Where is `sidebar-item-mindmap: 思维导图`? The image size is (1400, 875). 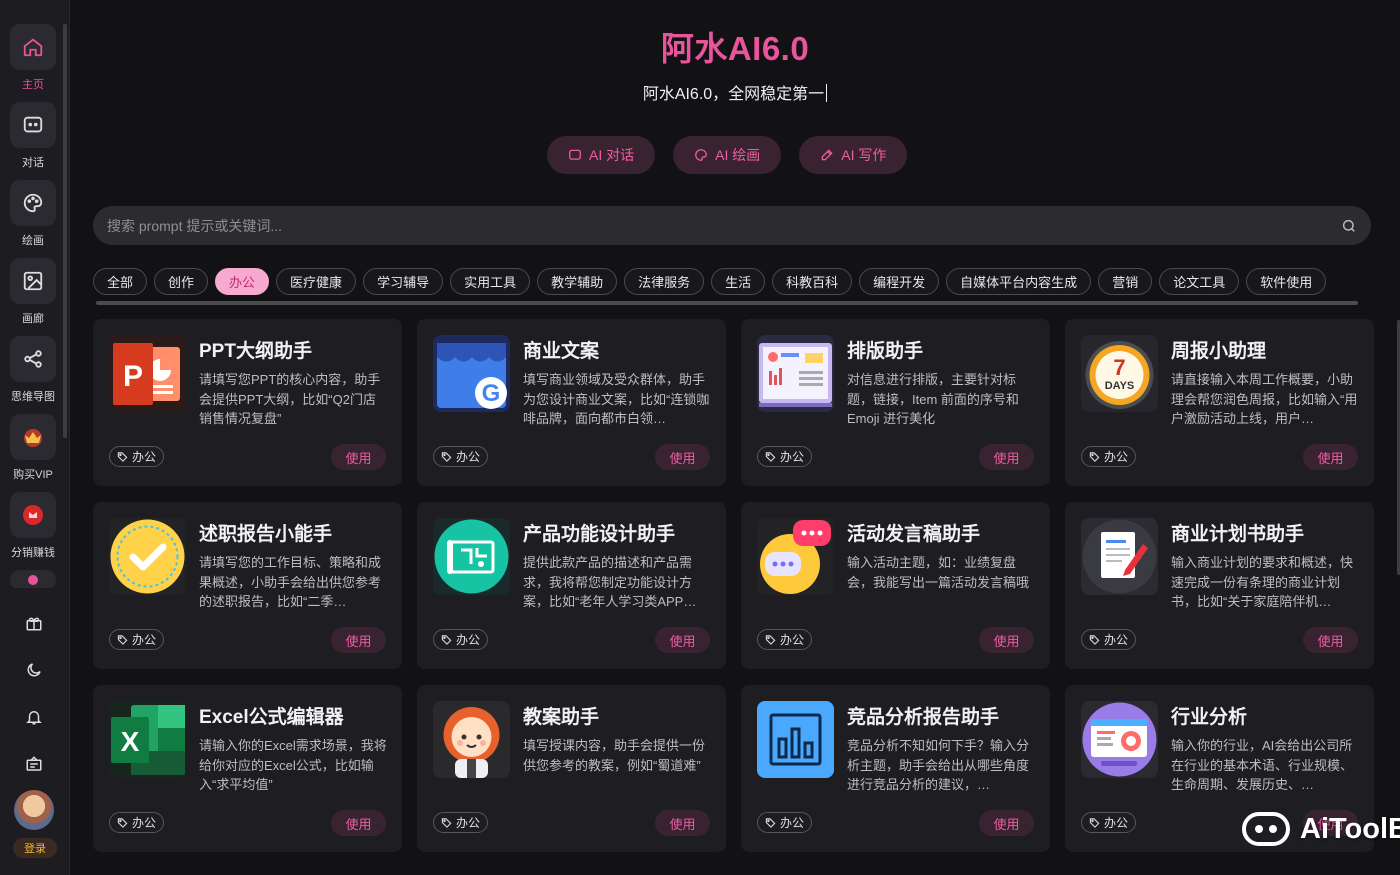
sidebar-item-mindmap: 思维导图 is located at coordinates (33, 370).